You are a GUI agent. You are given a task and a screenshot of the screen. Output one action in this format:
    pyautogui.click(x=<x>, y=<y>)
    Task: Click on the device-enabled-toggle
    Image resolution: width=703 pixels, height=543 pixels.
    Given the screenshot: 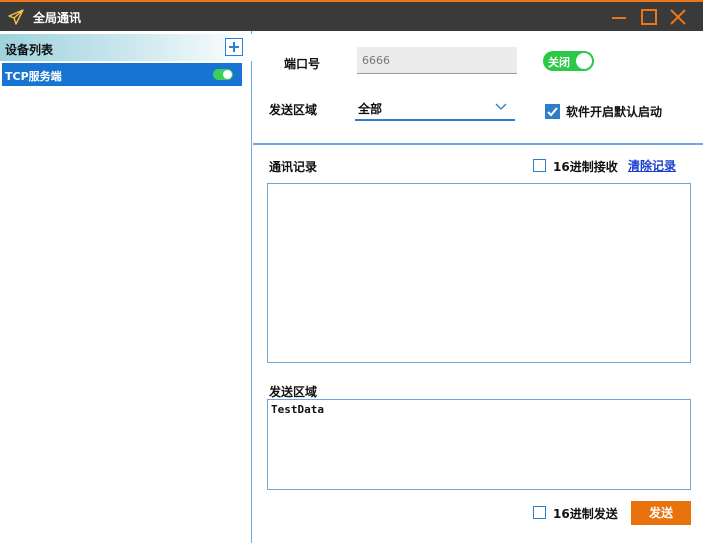 What is the action you would take?
    pyautogui.click(x=223, y=74)
    